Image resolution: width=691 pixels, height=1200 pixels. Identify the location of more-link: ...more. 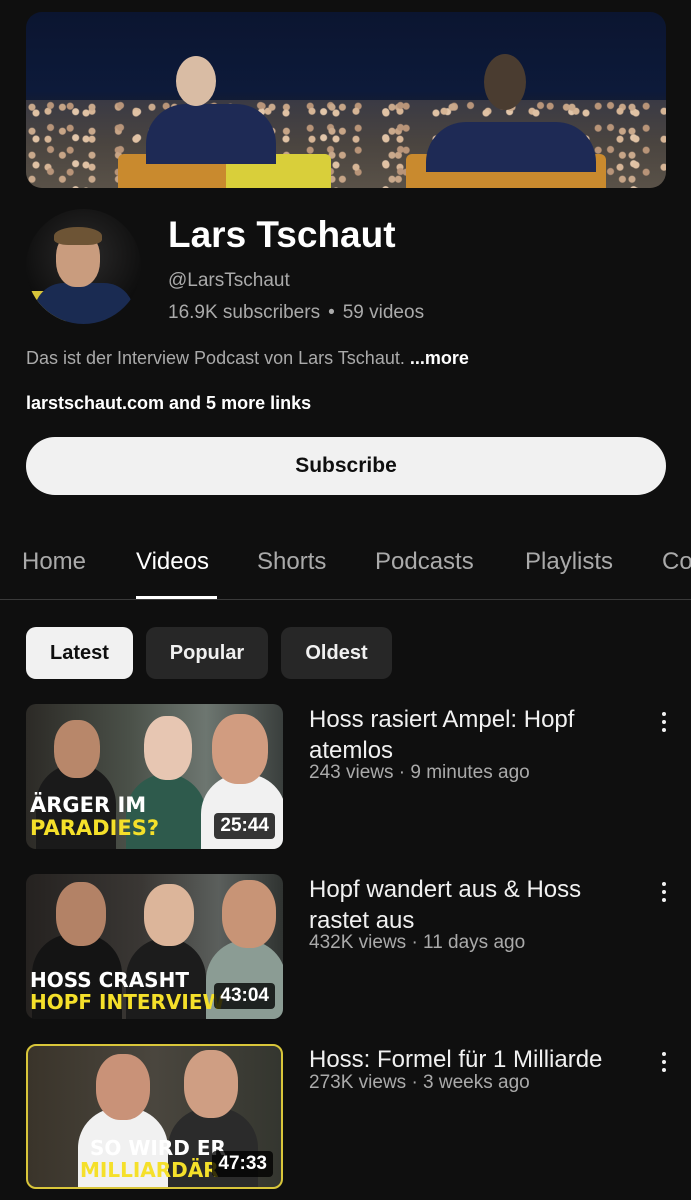
(439, 358).